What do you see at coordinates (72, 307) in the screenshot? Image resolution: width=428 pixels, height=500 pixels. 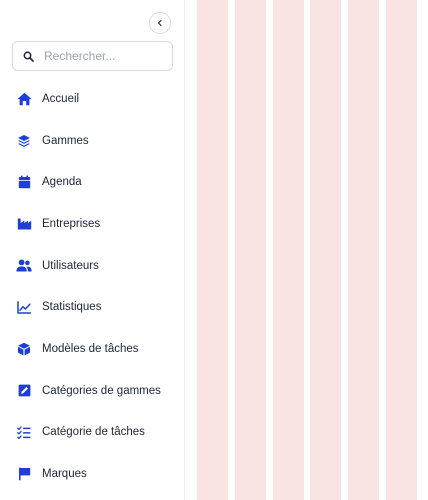 I see `sidebar-item-label: Statistiques` at bounding box center [72, 307].